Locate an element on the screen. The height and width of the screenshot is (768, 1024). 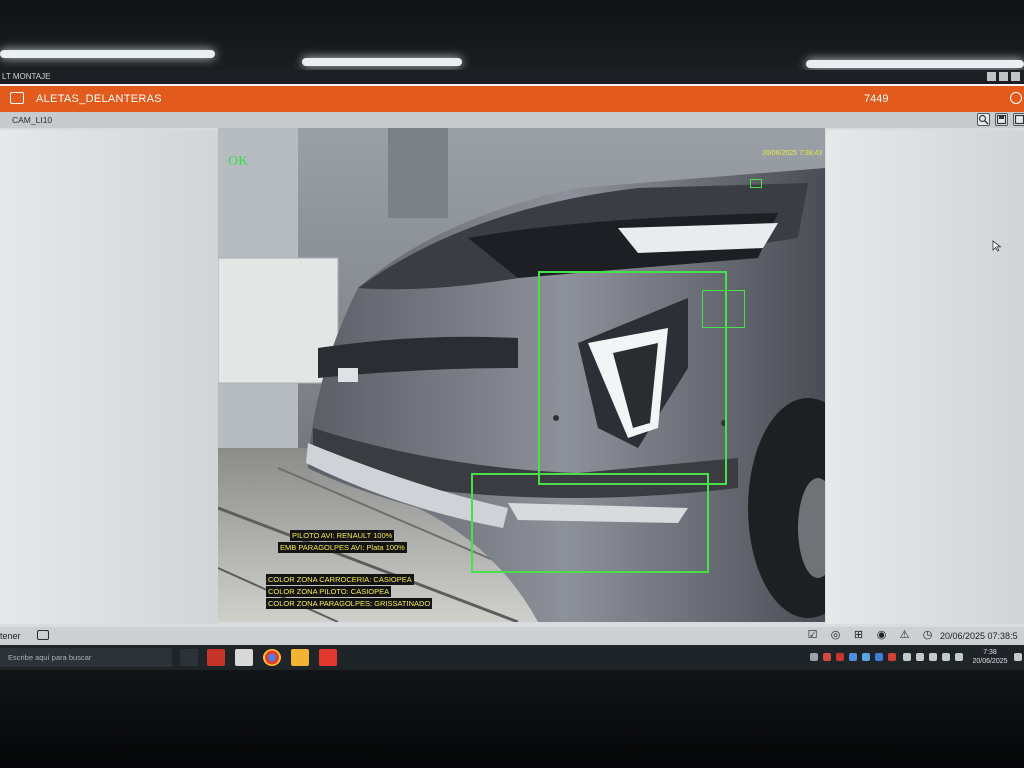
close-button is located at coordinates (1015, 76).